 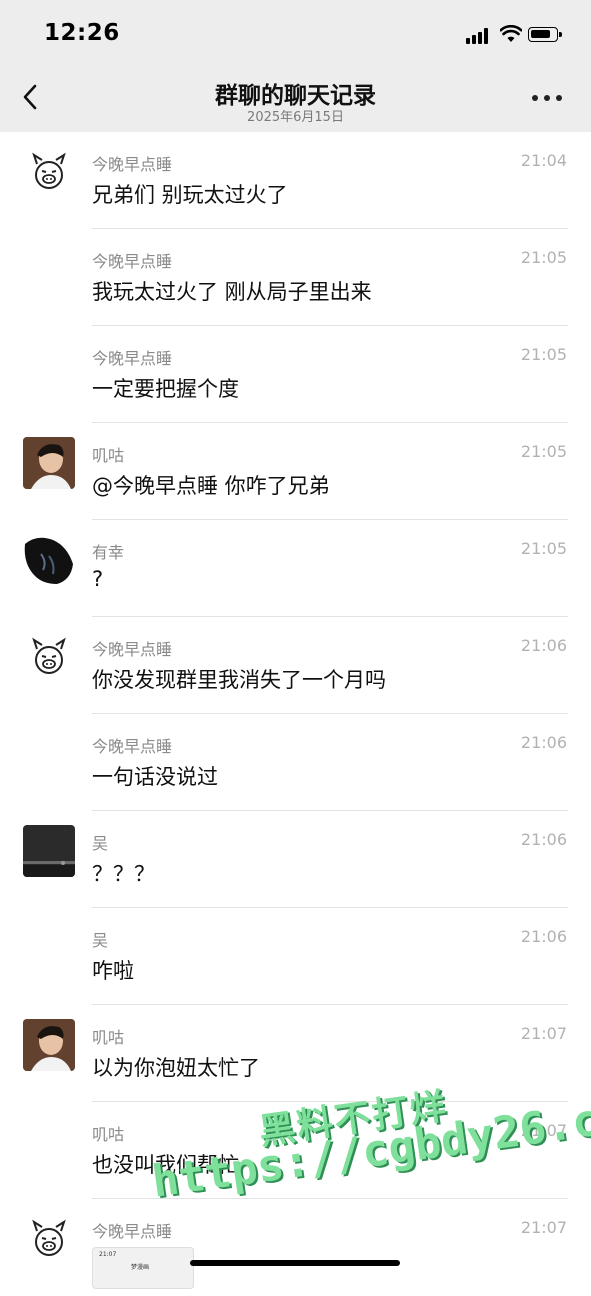 I want to click on message-item: 今晚早点睡 21:05 我玩太过火了 刚从局子里出来, so click(x=295, y=277).